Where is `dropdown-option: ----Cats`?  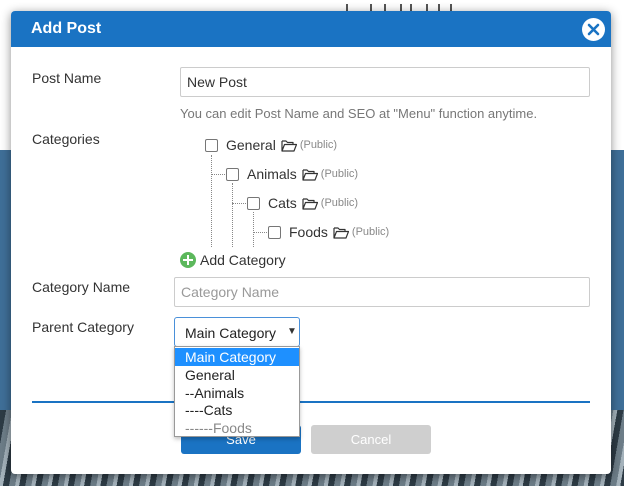
dropdown-option: ----Cats is located at coordinates (237, 410).